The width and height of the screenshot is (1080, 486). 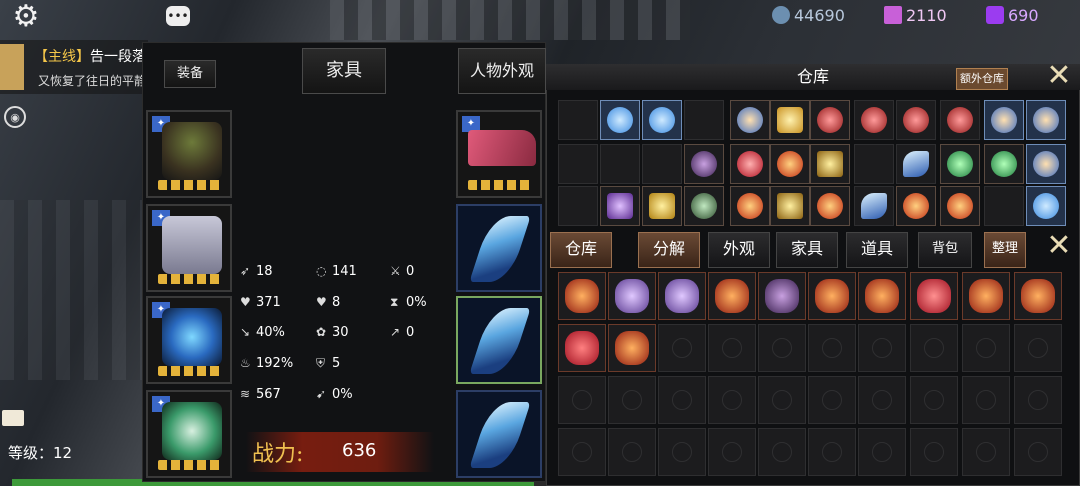 I want to click on extra-warehouse-button: 额外仓库, so click(x=982, y=79).